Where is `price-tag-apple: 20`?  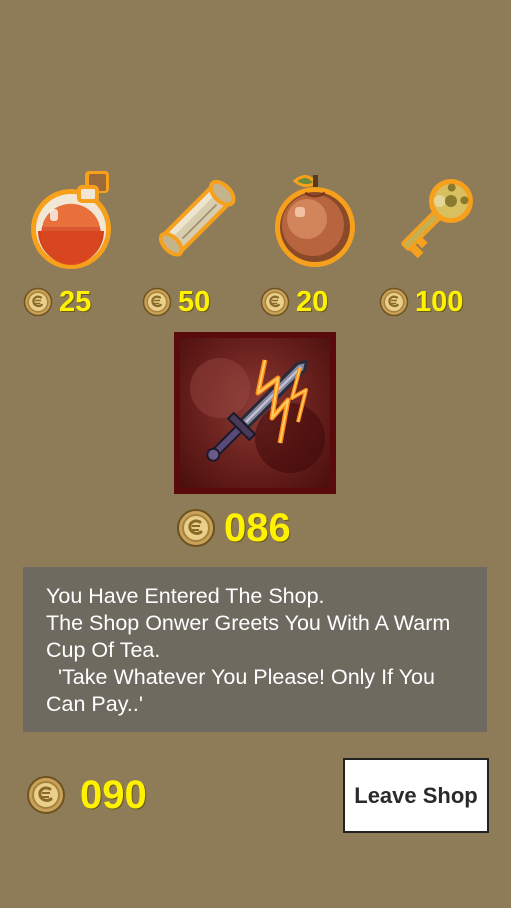
price-tag-apple: 20 is located at coordinates (294, 302).